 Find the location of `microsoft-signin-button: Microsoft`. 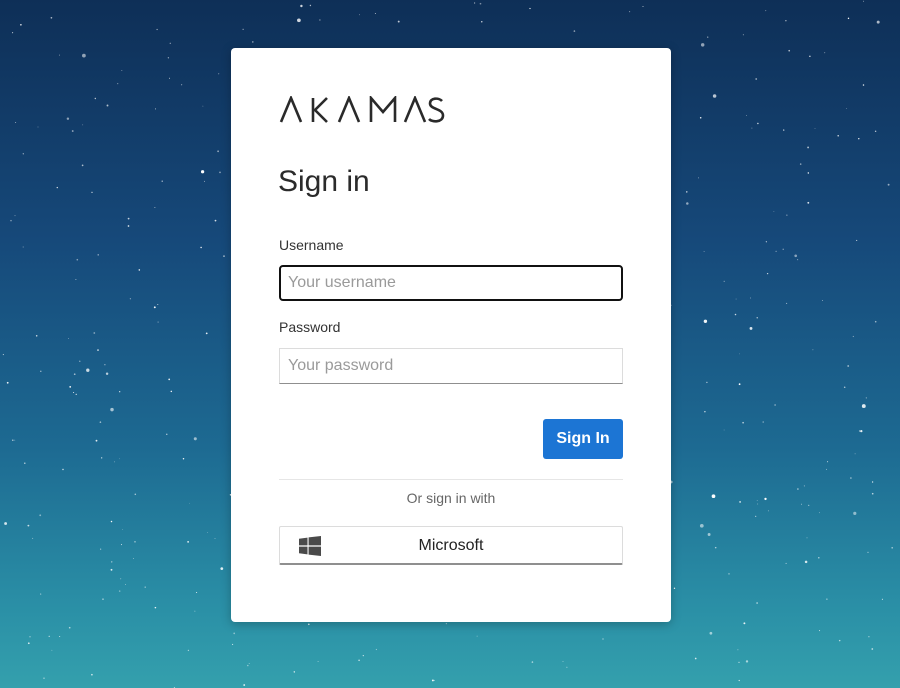

microsoft-signin-button: Microsoft is located at coordinates (451, 545).